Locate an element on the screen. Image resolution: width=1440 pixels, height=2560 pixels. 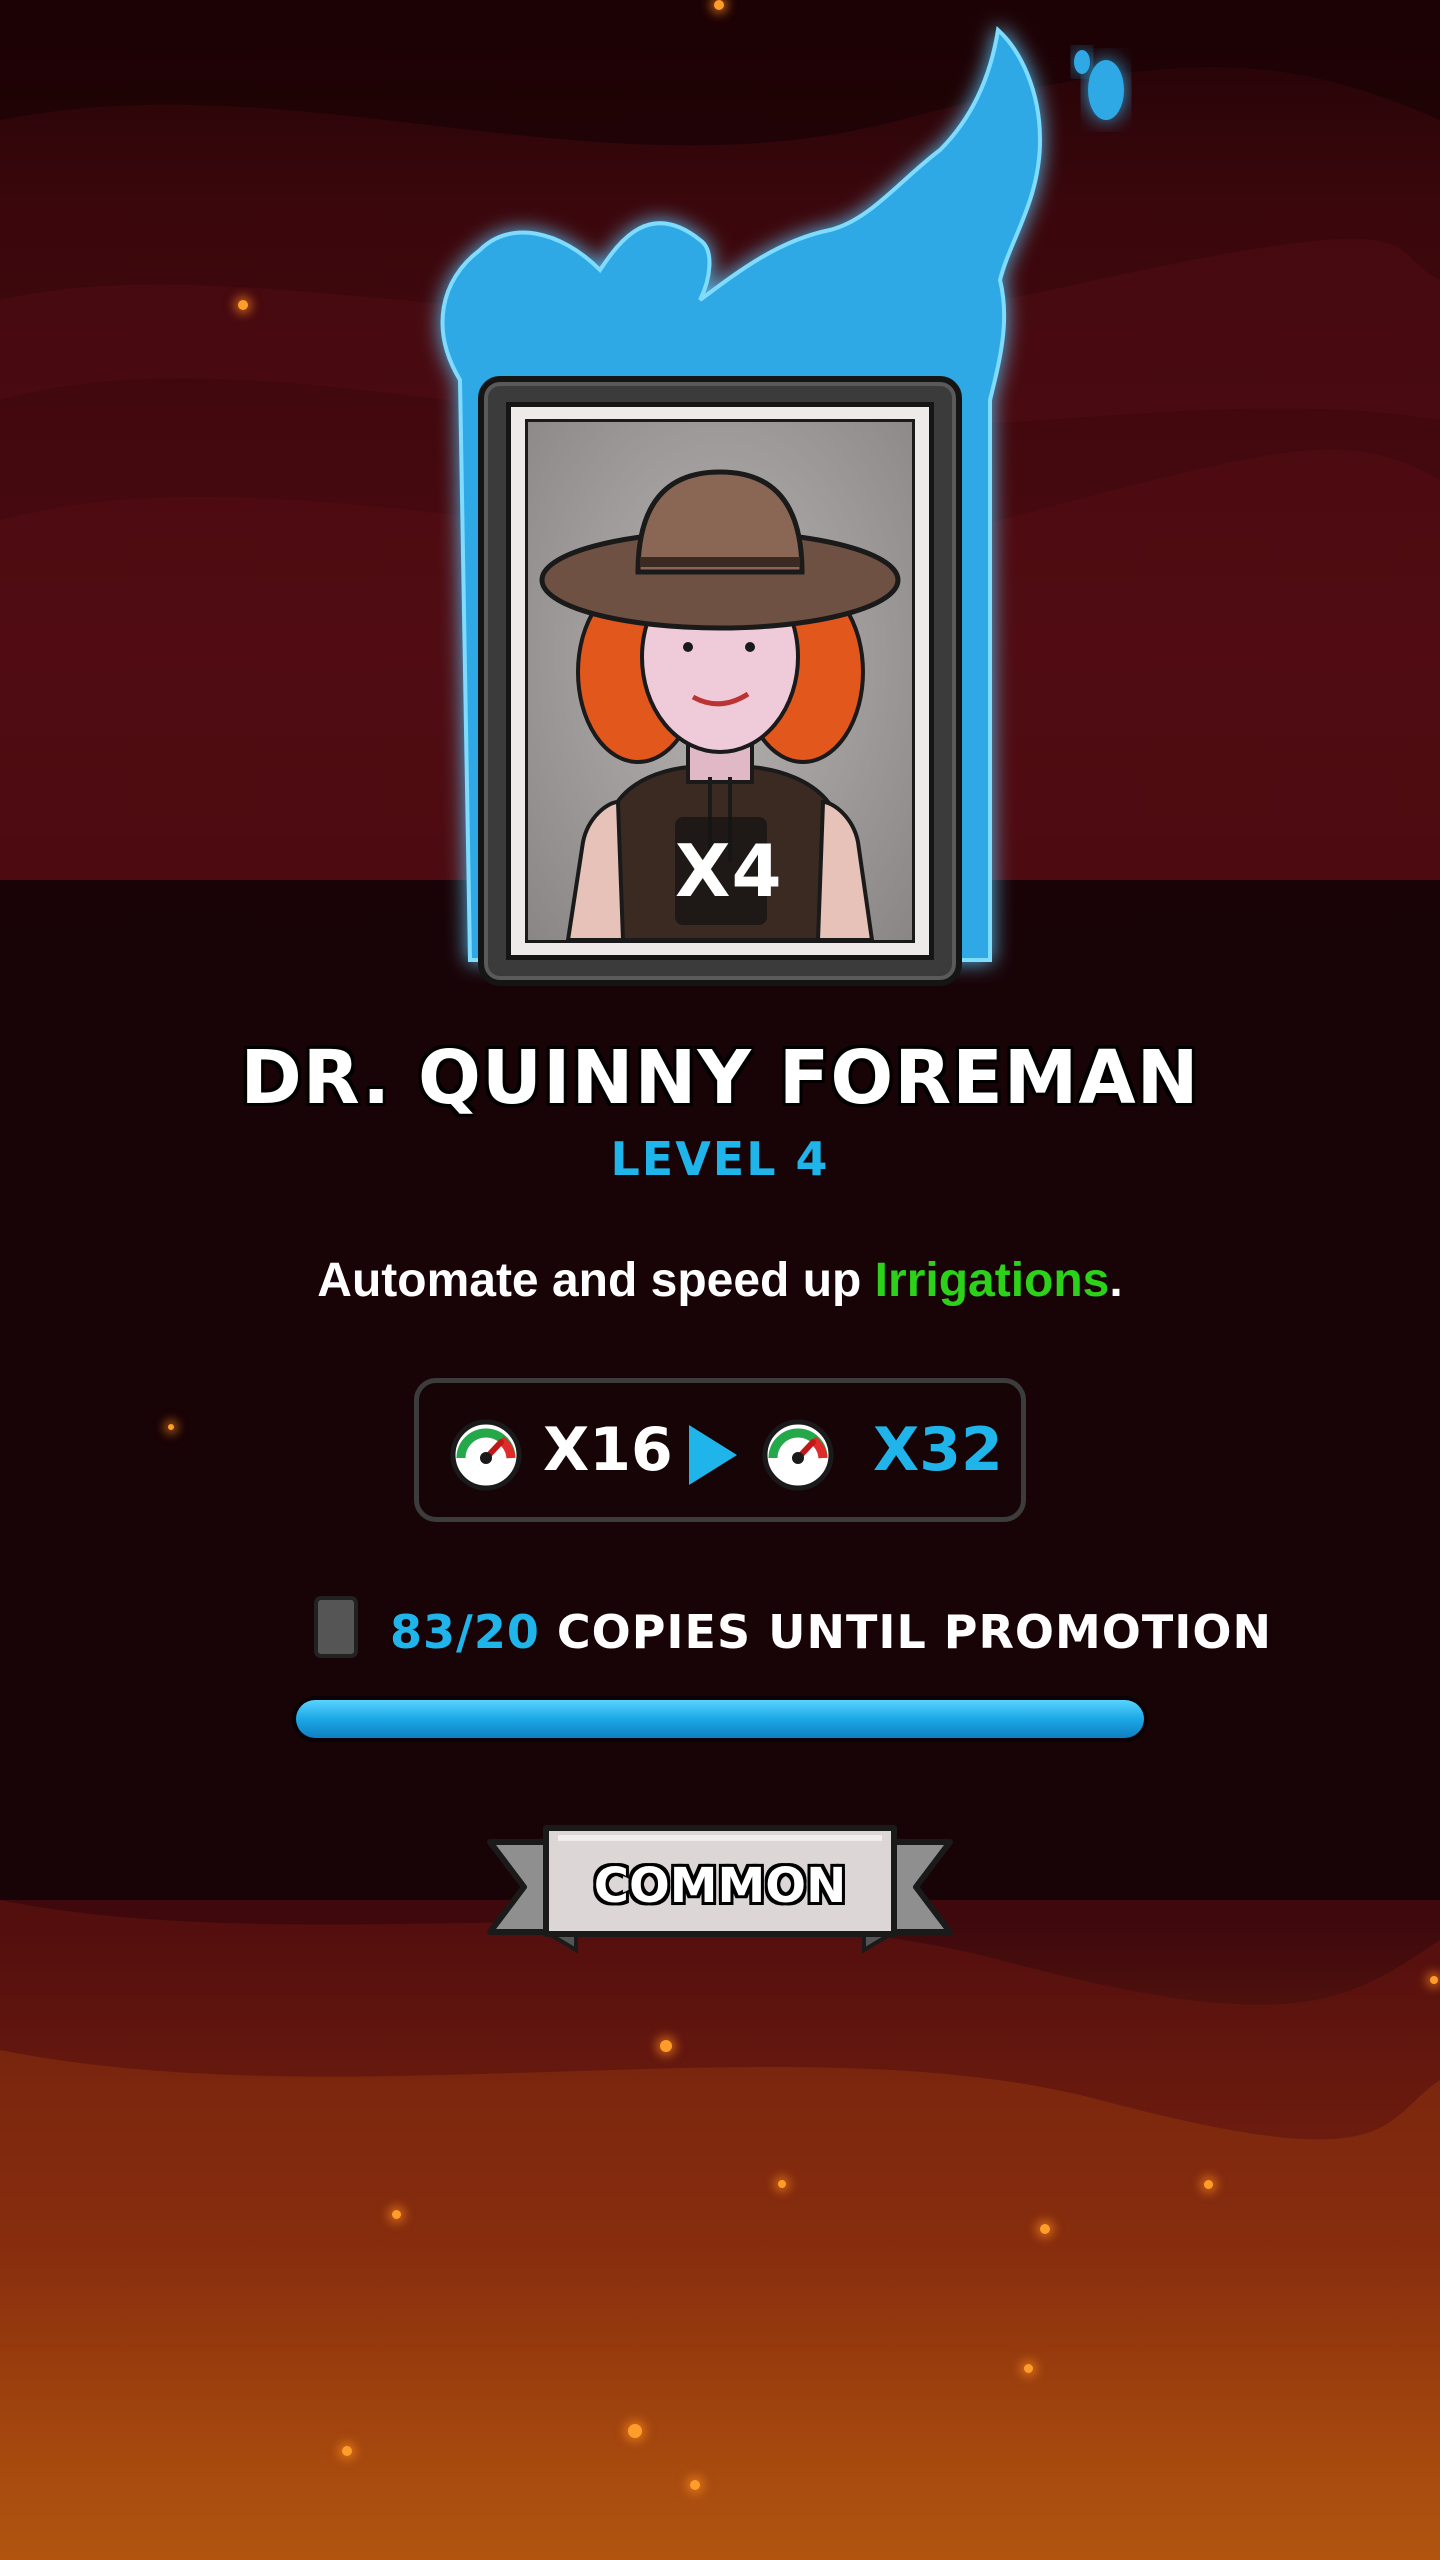
description-end: . is located at coordinates (1116, 1280).